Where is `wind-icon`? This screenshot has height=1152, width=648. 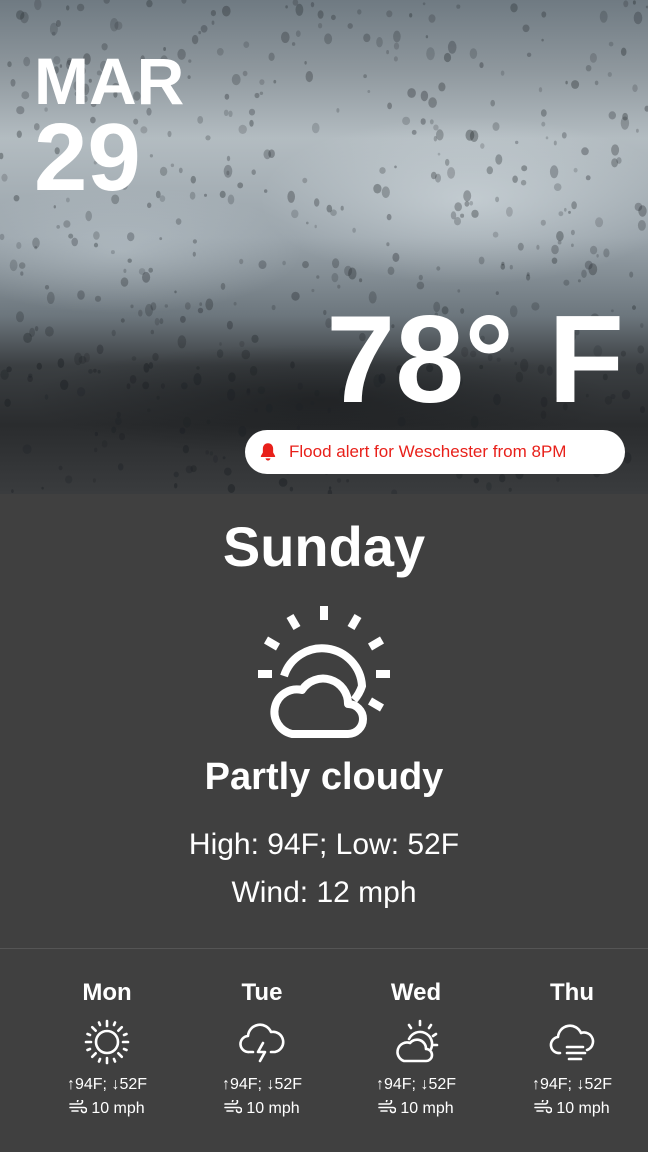
wind-icon is located at coordinates (78, 1107).